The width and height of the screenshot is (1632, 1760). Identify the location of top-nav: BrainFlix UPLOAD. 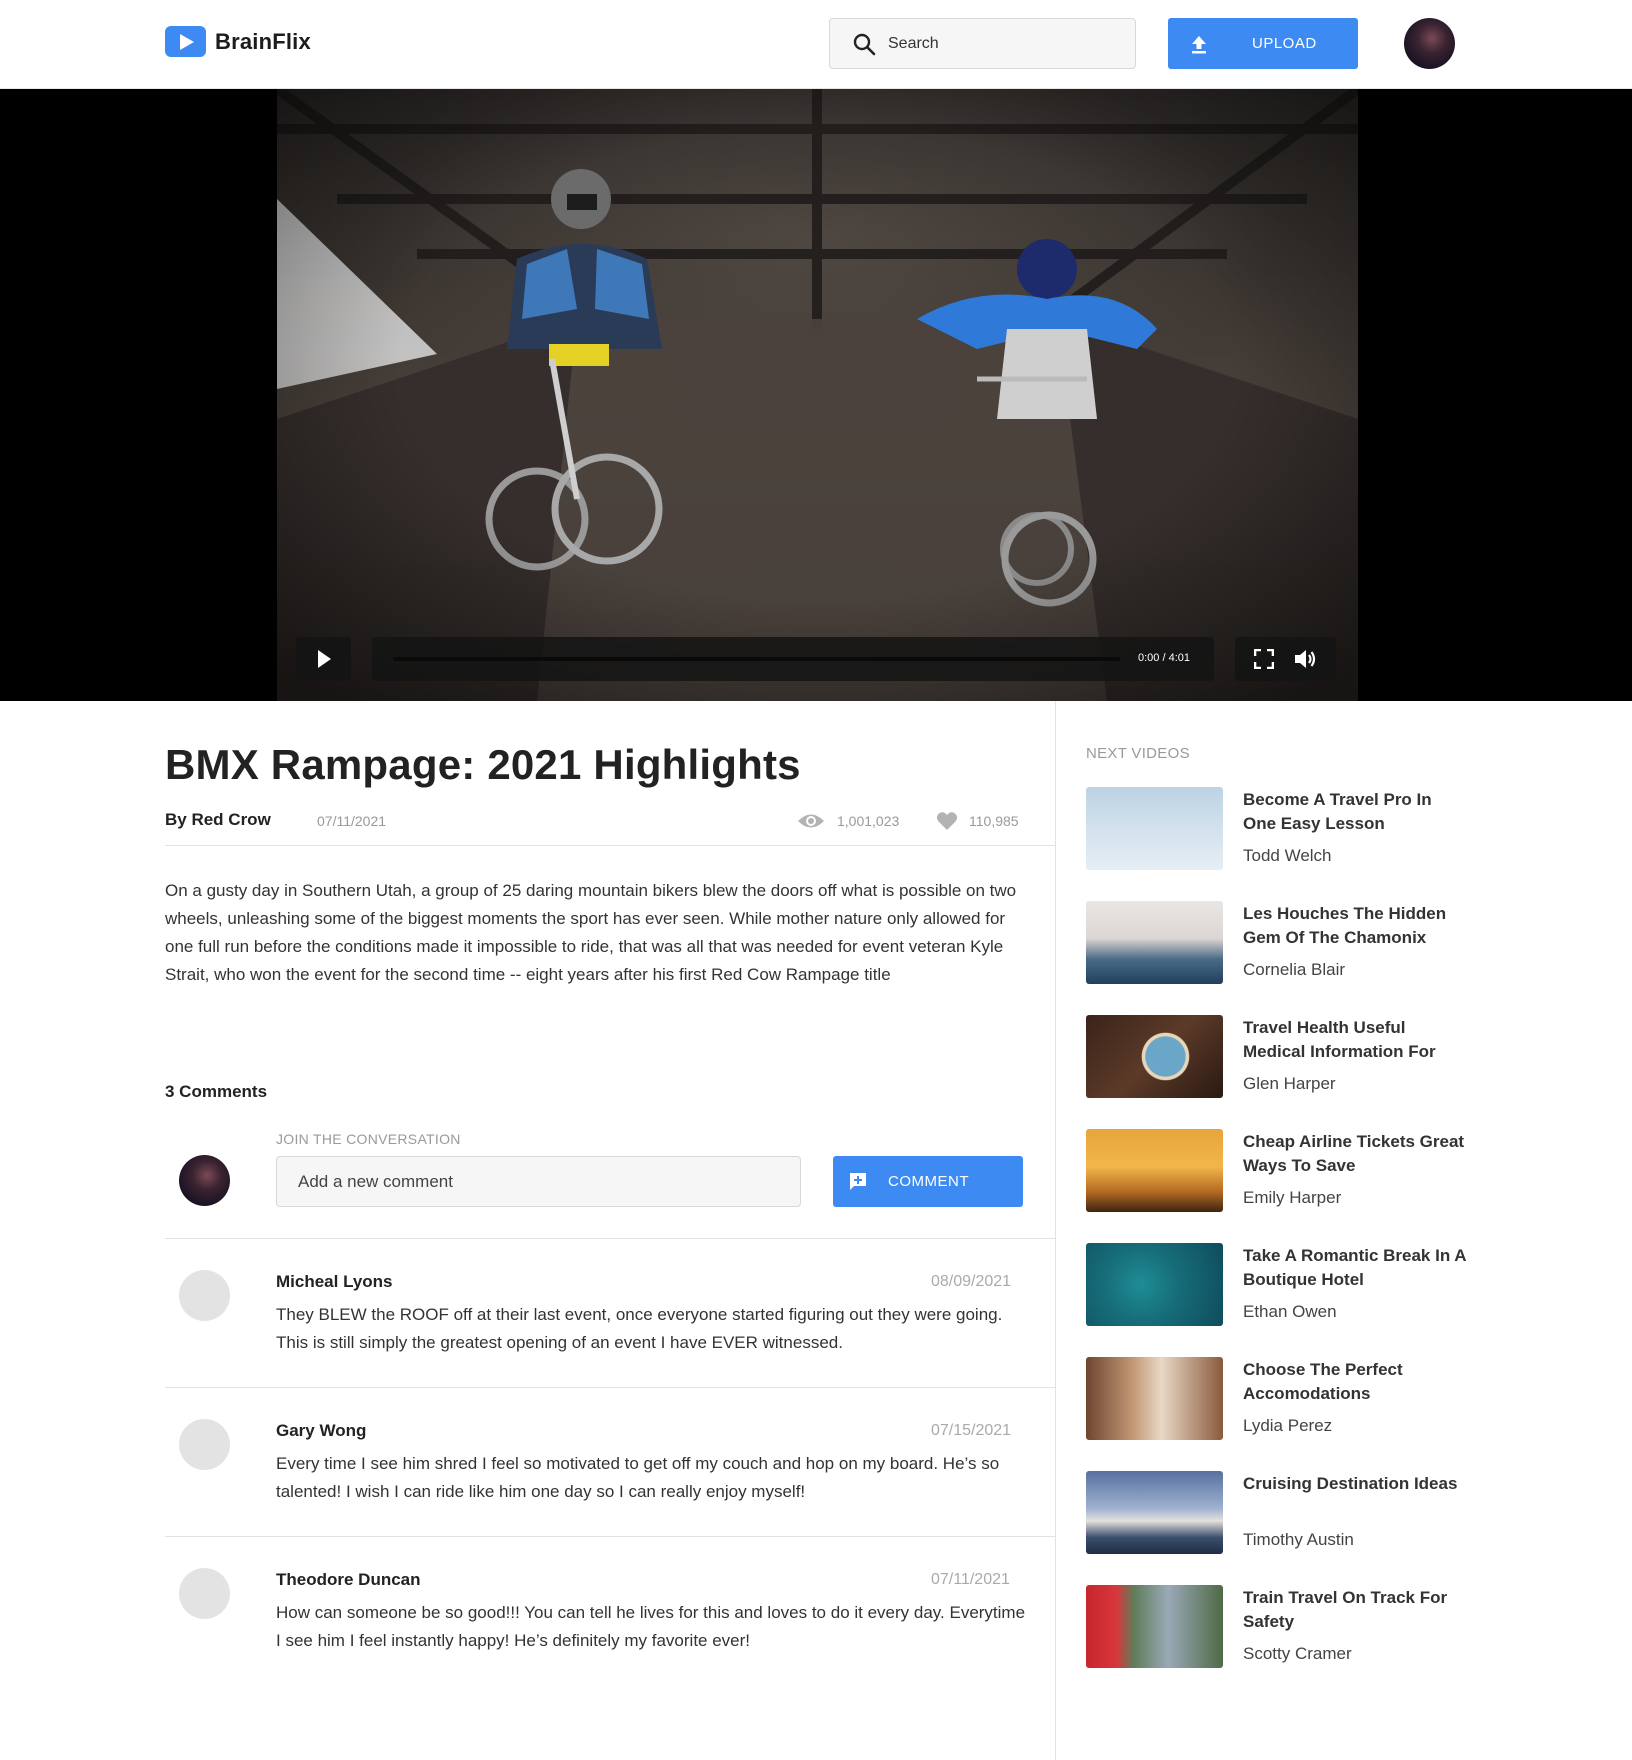
(816, 44).